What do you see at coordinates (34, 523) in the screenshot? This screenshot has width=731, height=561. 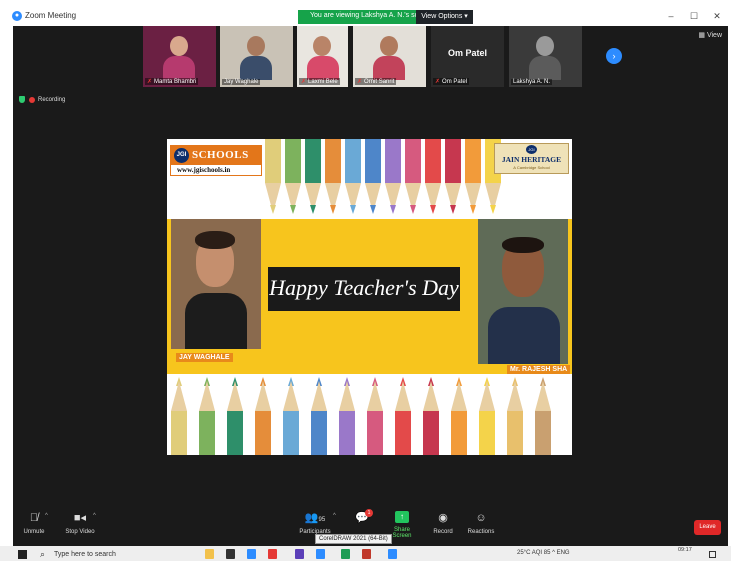 I see `unmute-button: 🎙̸ Unmute ^` at bounding box center [34, 523].